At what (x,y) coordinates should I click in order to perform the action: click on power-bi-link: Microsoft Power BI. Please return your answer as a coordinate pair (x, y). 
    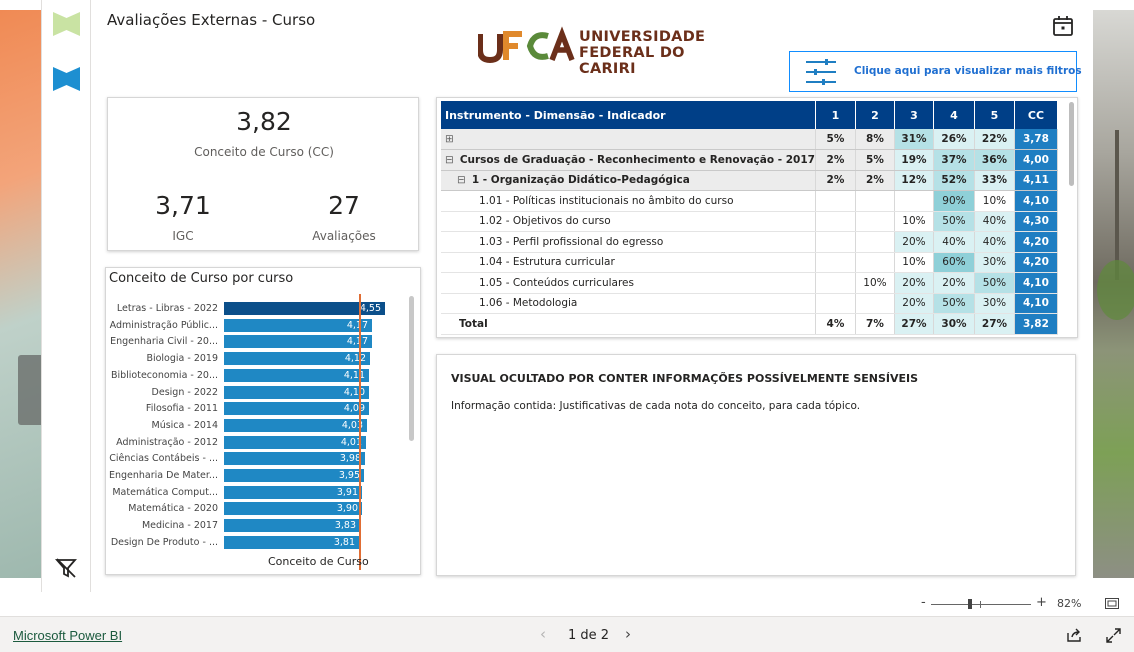
    Looking at the image, I should click on (67, 635).